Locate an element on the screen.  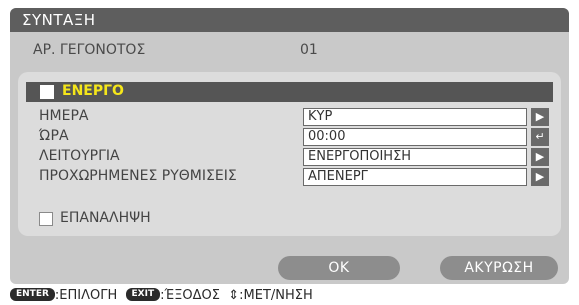
ok-button: OK is located at coordinates (339, 268).